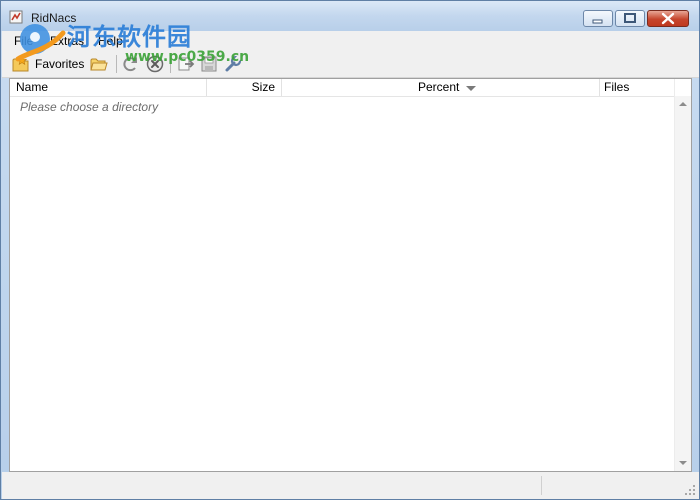  What do you see at coordinates (350, 40) in the screenshot?
I see `menu-bar: File Extras Help` at bounding box center [350, 40].